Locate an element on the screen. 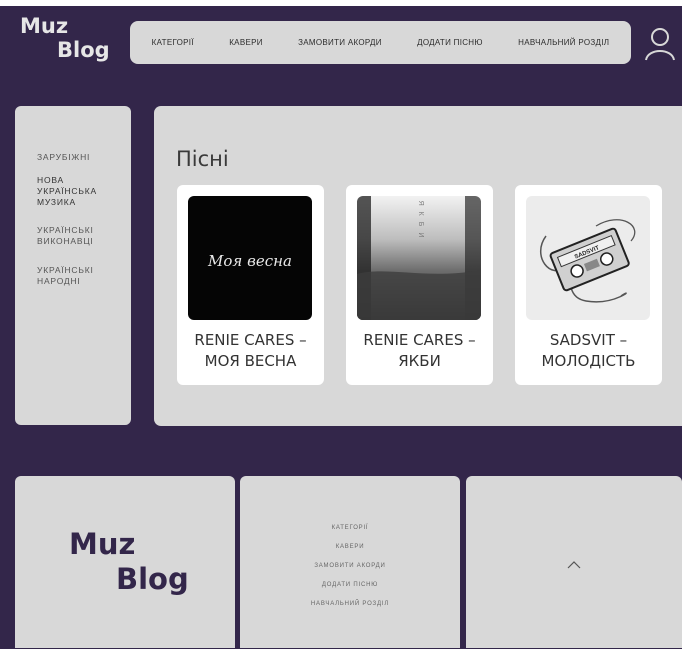 The image size is (682, 649). sidebar-item-ukrainian-folk: Українські народні is located at coordinates (79, 276).